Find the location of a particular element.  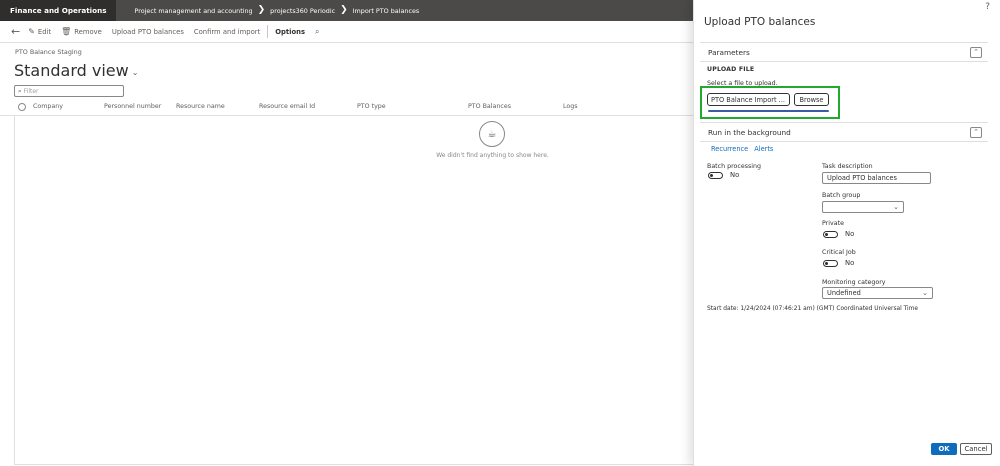

column-header-company: Company is located at coordinates (48, 106).